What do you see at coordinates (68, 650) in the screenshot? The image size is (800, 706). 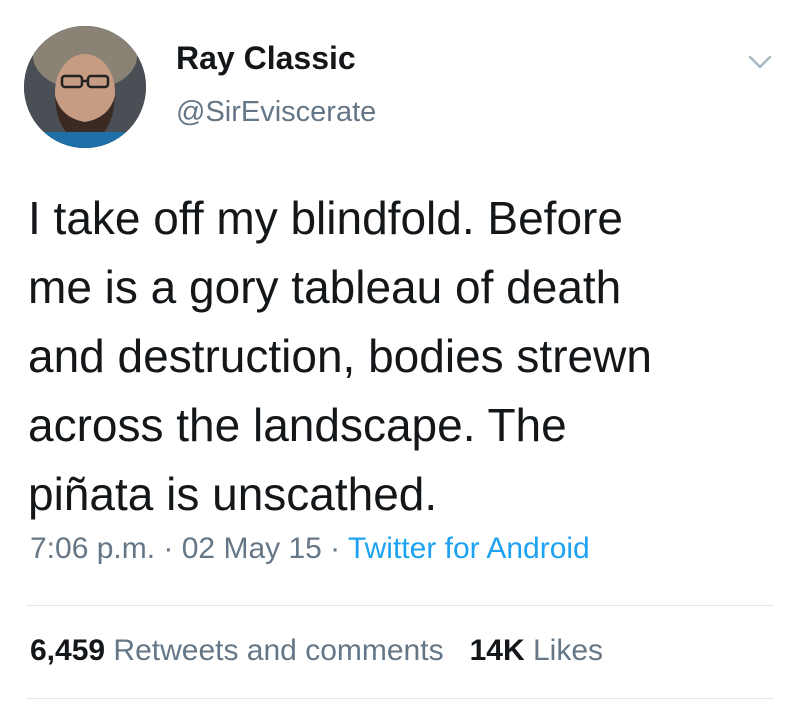 I see `retweets-count: 6,459` at bounding box center [68, 650].